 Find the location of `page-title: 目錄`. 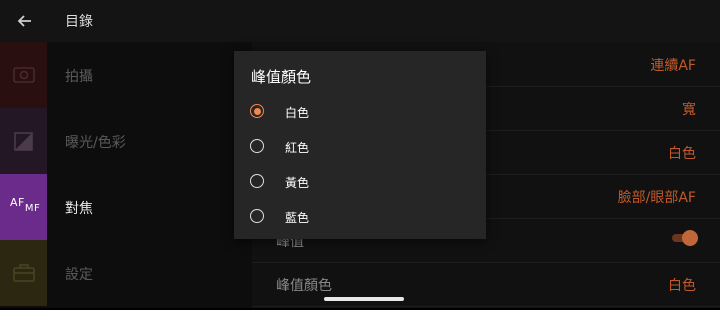

page-title: 目錄 is located at coordinates (79, 22).